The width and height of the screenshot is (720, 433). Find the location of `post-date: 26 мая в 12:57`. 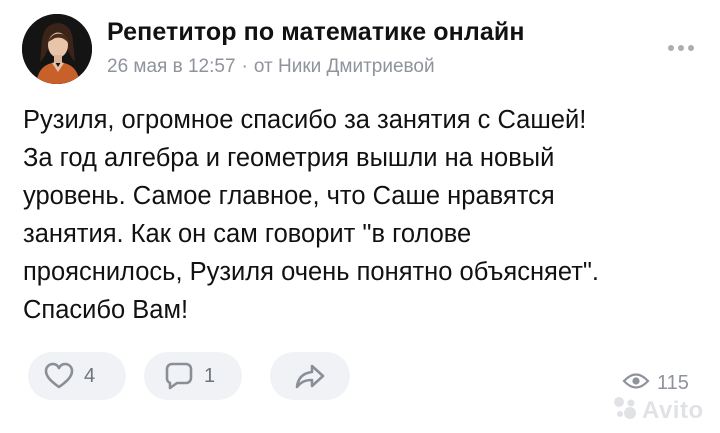

post-date: 26 мая в 12:57 is located at coordinates (171, 66).